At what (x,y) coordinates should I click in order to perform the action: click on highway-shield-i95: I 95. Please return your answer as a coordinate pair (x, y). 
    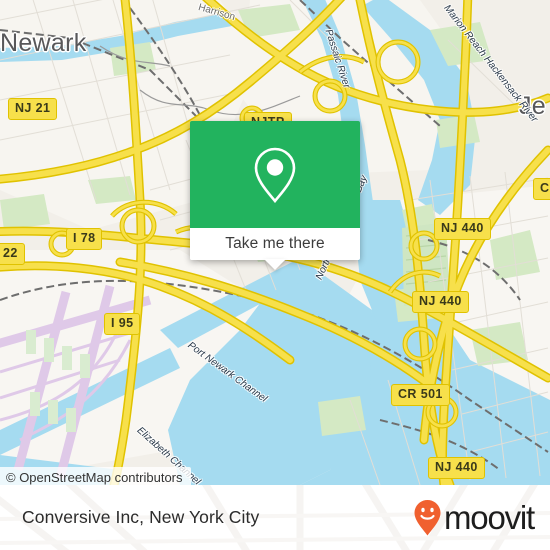
    Looking at the image, I should click on (122, 324).